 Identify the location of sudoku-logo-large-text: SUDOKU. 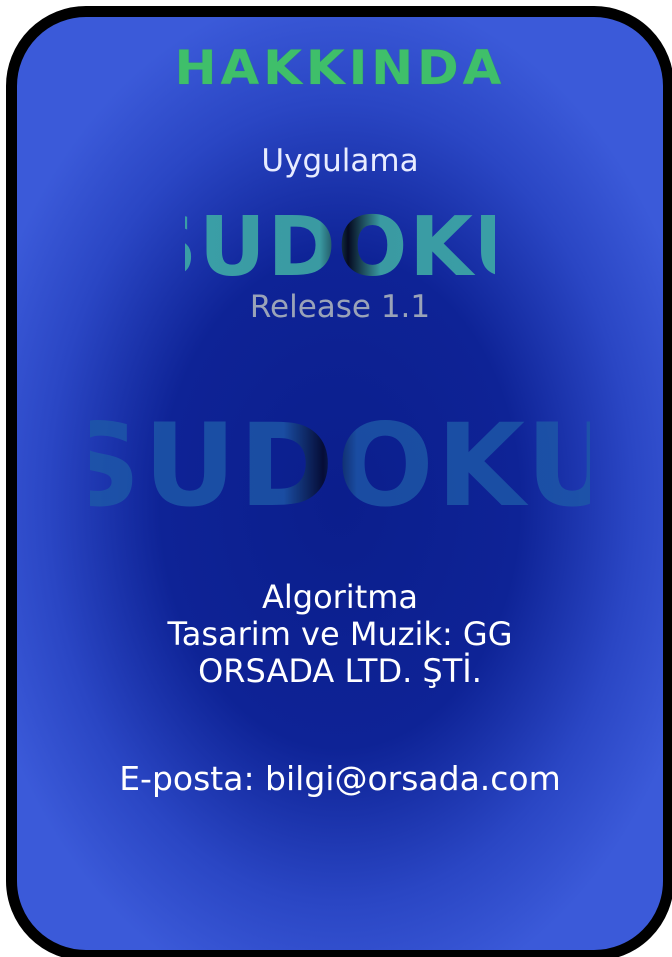
(340, 463).